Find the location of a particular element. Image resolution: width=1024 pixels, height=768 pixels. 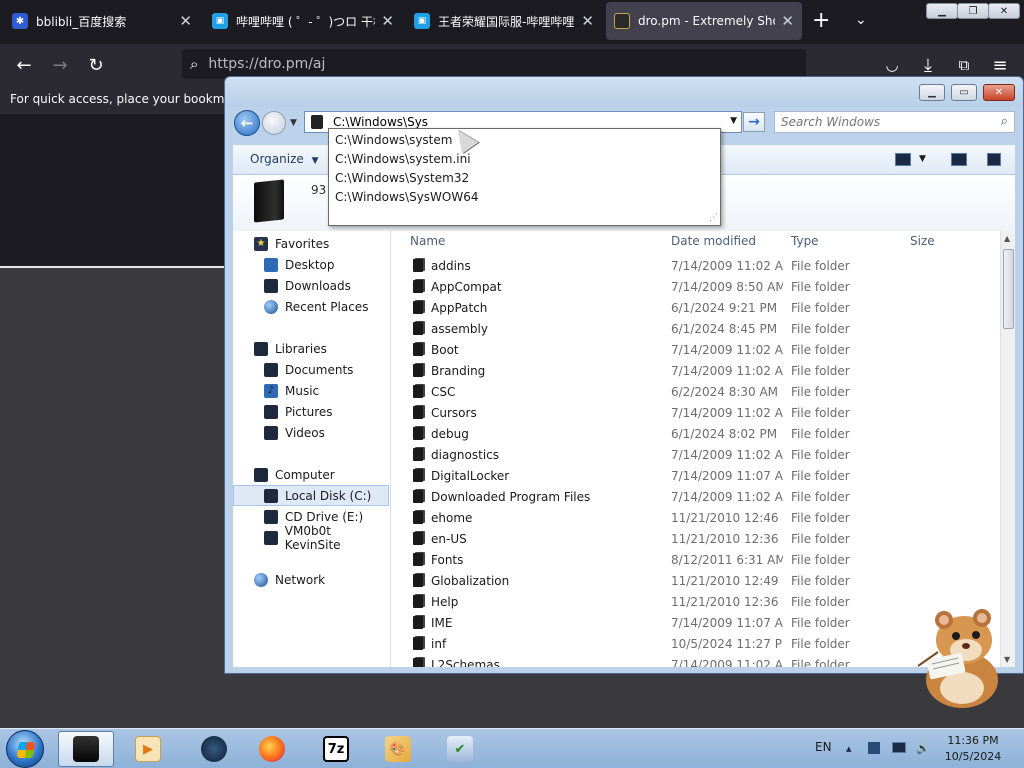

maximize-button: ▭ is located at coordinates (964, 92).